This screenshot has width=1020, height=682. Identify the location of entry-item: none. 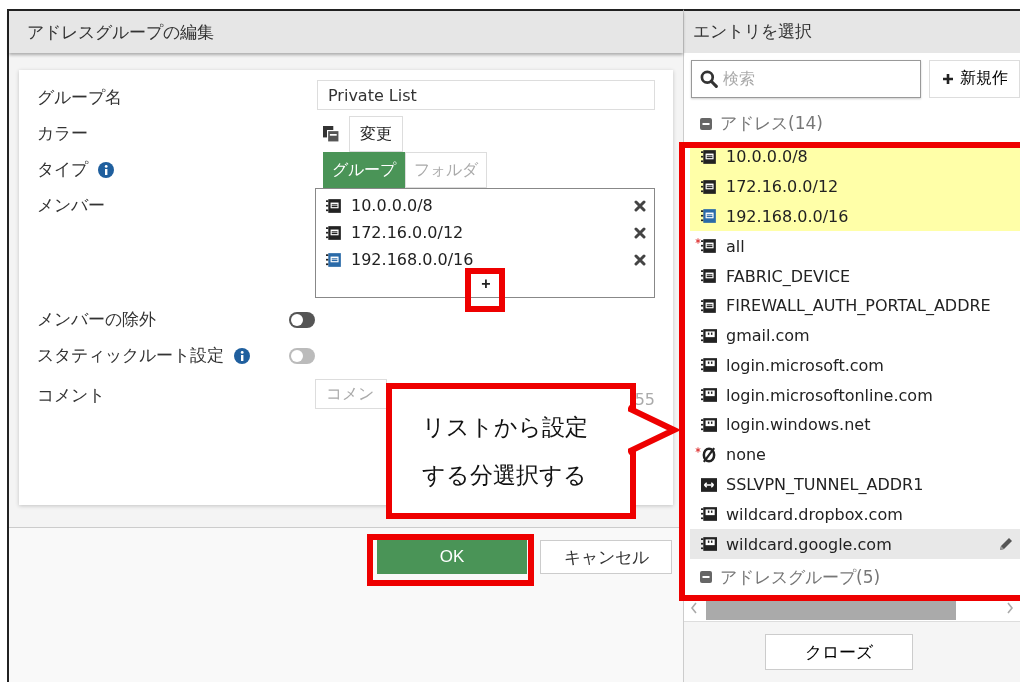
(855, 454).